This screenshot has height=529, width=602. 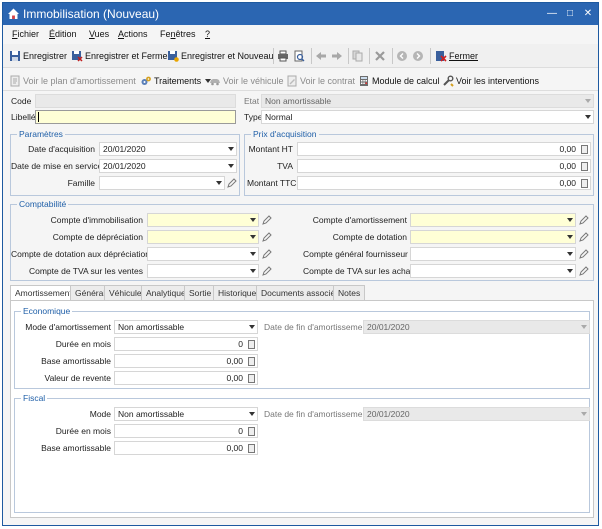 I want to click on save-new-button: Enregistrer et Nouveau, so click(x=220, y=56).